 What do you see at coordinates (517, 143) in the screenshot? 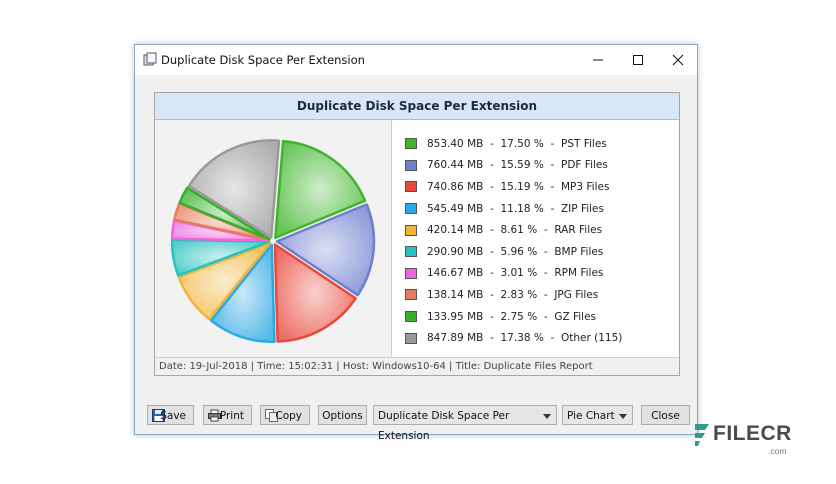
I see `legend-label: 853.40 MB - 17.50 % - PST Files` at bounding box center [517, 143].